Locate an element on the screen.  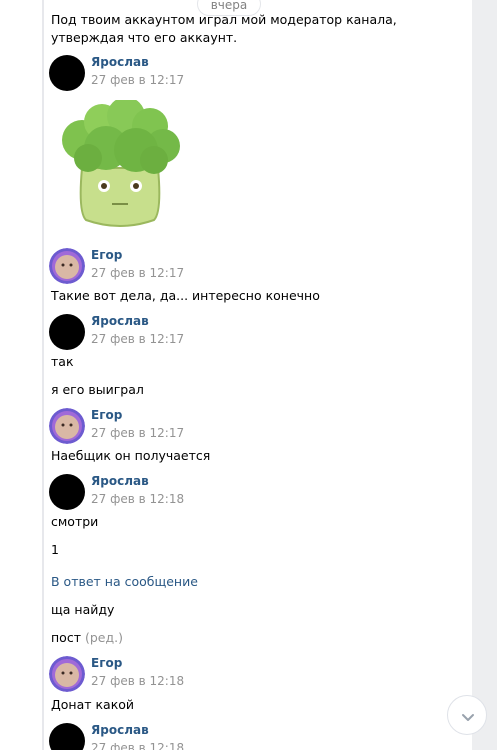
broccoli-sticker-icon is located at coordinates (121, 163).